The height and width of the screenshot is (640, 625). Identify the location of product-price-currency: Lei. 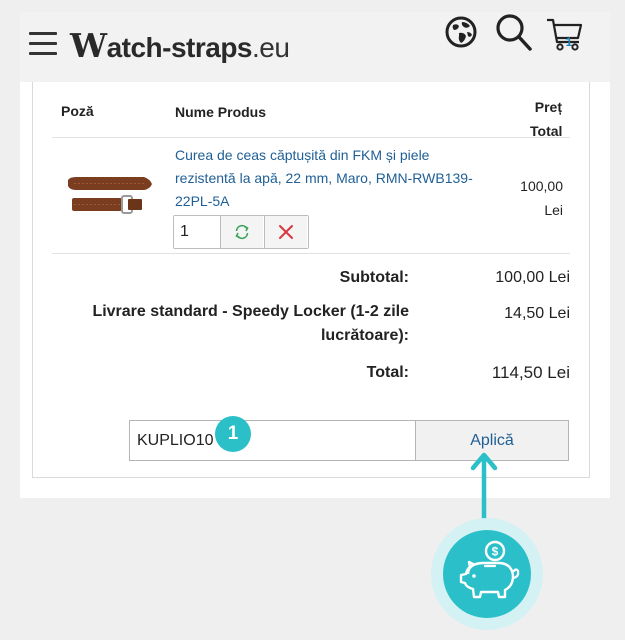
(553, 210).